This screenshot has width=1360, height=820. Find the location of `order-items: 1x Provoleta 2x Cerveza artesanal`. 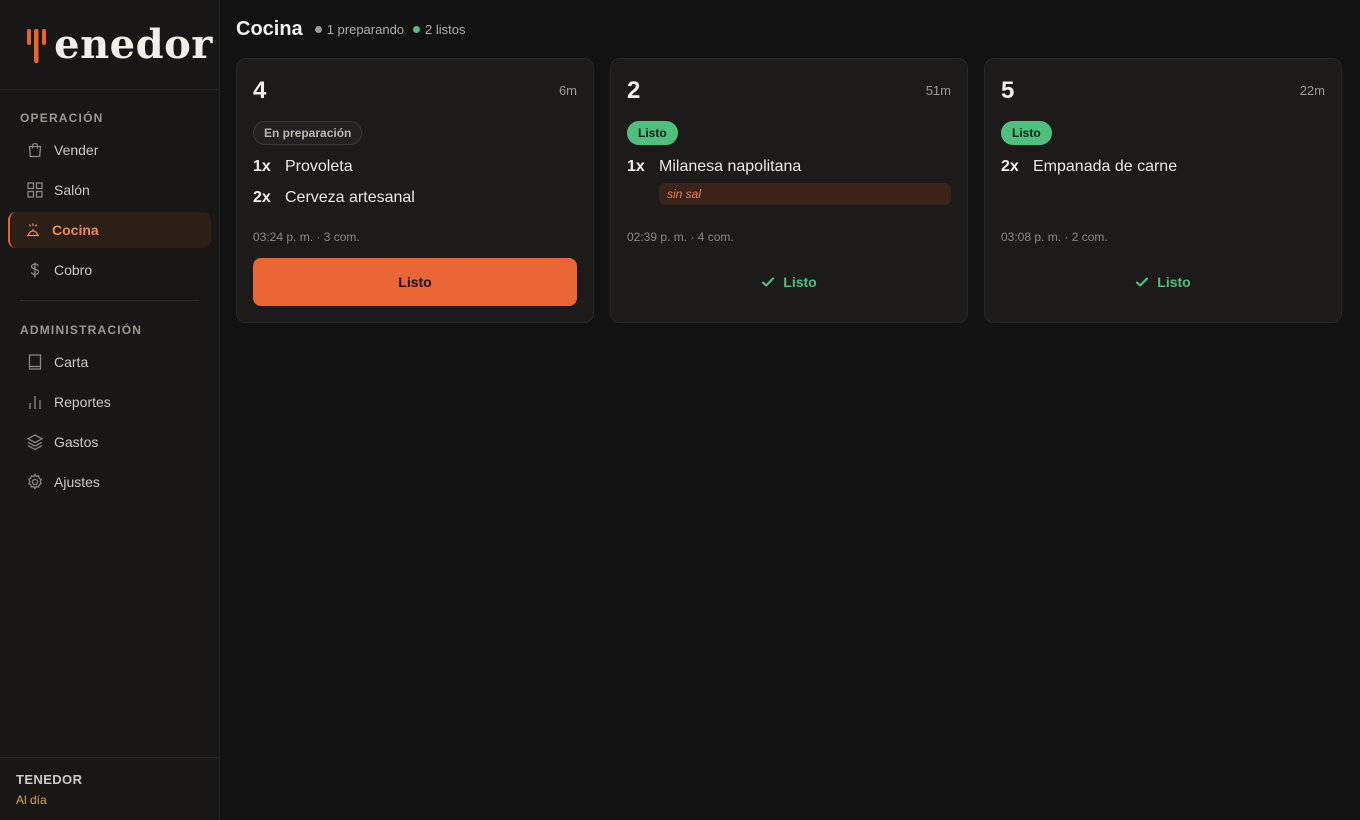

order-items: 1x Provoleta 2x Cerveza artesanal is located at coordinates (415, 182).